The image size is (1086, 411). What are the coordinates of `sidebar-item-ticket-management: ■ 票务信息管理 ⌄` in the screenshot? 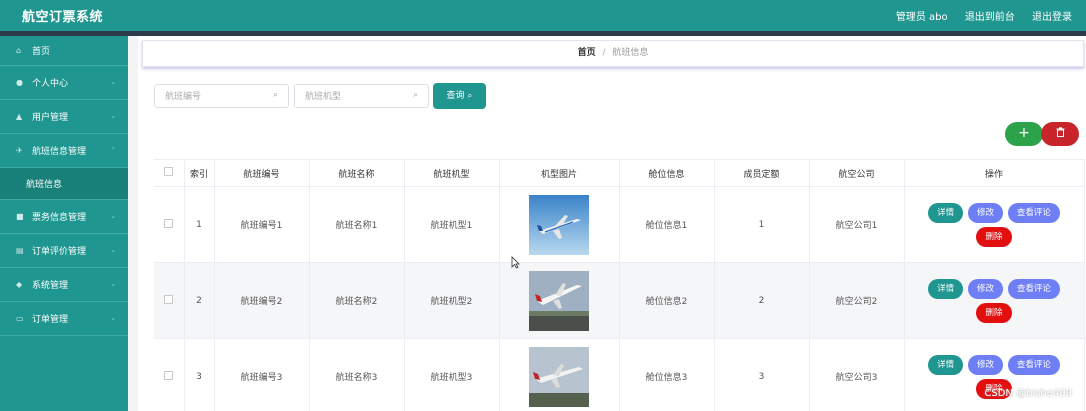 It's located at (64, 217).